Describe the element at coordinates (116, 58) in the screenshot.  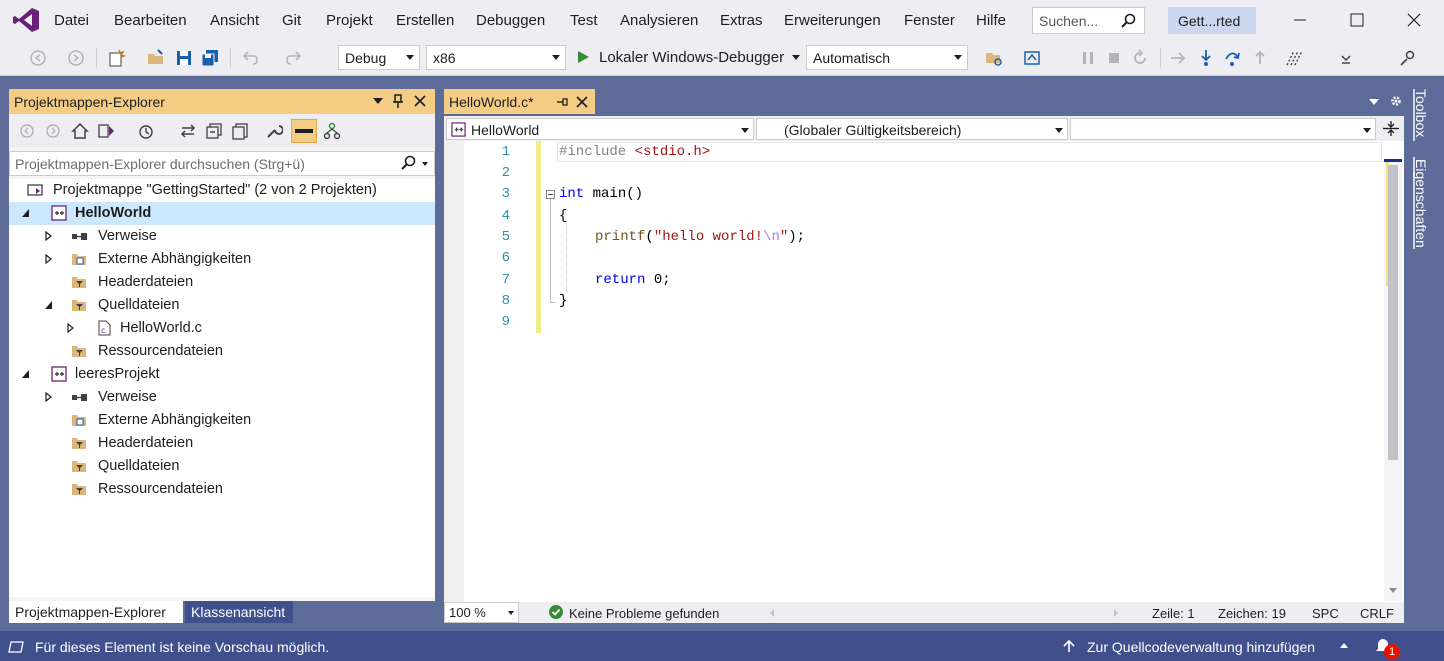
I see `new-item-icon` at that location.